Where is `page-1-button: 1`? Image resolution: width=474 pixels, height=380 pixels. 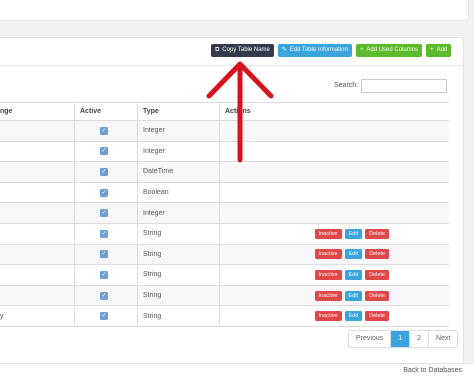 page-1-button: 1 is located at coordinates (400, 339).